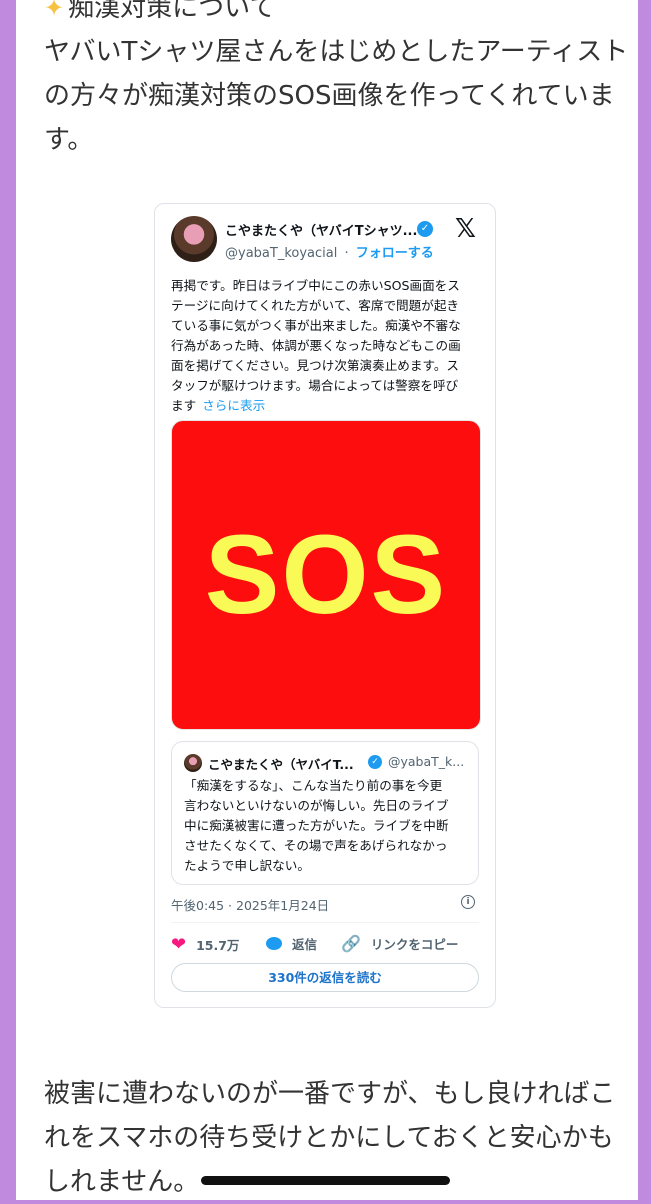  What do you see at coordinates (336, 52) in the screenshot?
I see `intro-line: ヤバいTシャツ屋さんをはじめとしたアーティスト` at bounding box center [336, 52].